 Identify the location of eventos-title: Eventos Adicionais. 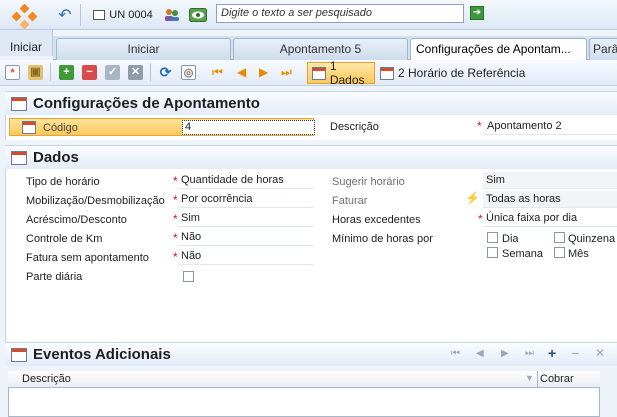
(102, 354).